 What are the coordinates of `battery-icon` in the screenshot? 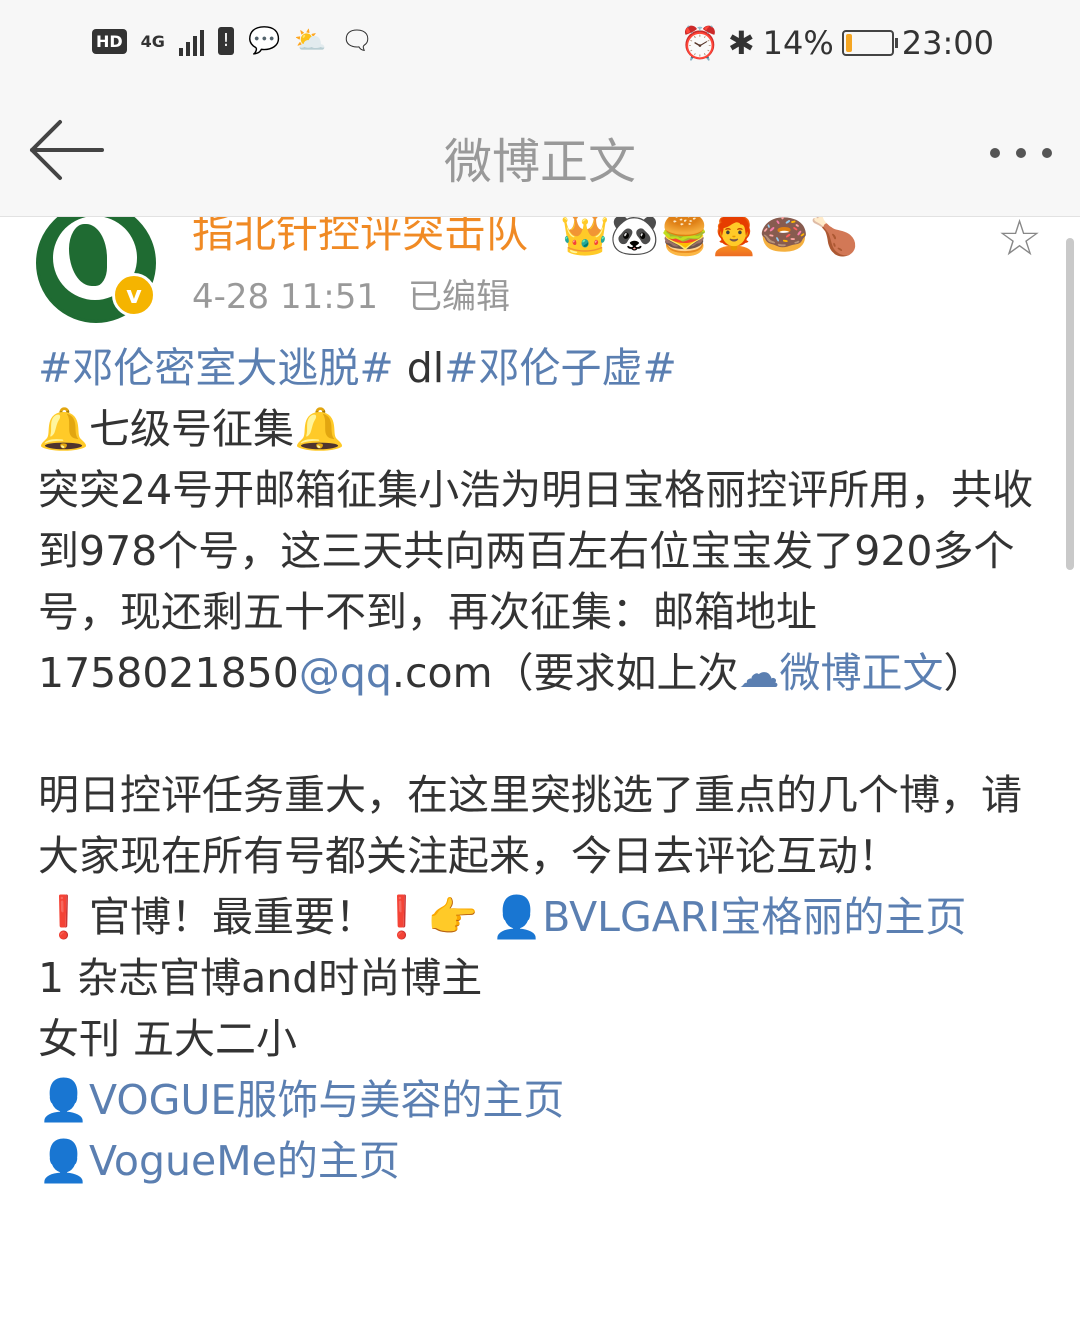 It's located at (869, 43).